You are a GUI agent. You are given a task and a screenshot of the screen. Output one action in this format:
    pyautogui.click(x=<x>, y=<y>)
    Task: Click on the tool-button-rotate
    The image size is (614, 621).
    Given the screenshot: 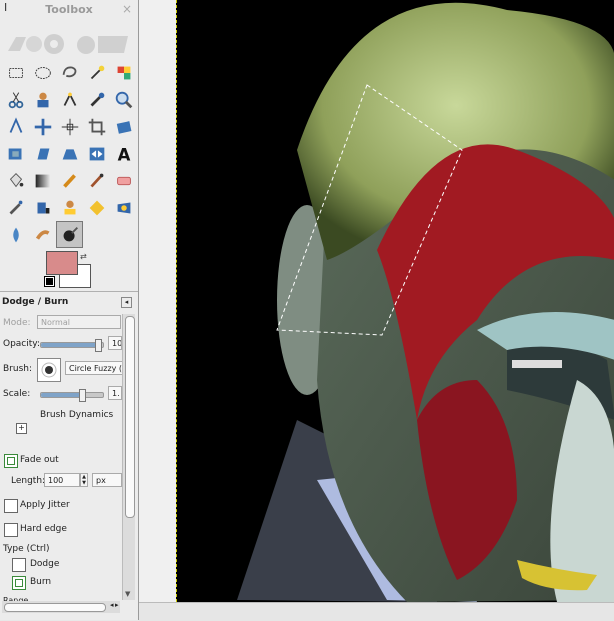 What is the action you would take?
    pyautogui.click(x=123, y=126)
    